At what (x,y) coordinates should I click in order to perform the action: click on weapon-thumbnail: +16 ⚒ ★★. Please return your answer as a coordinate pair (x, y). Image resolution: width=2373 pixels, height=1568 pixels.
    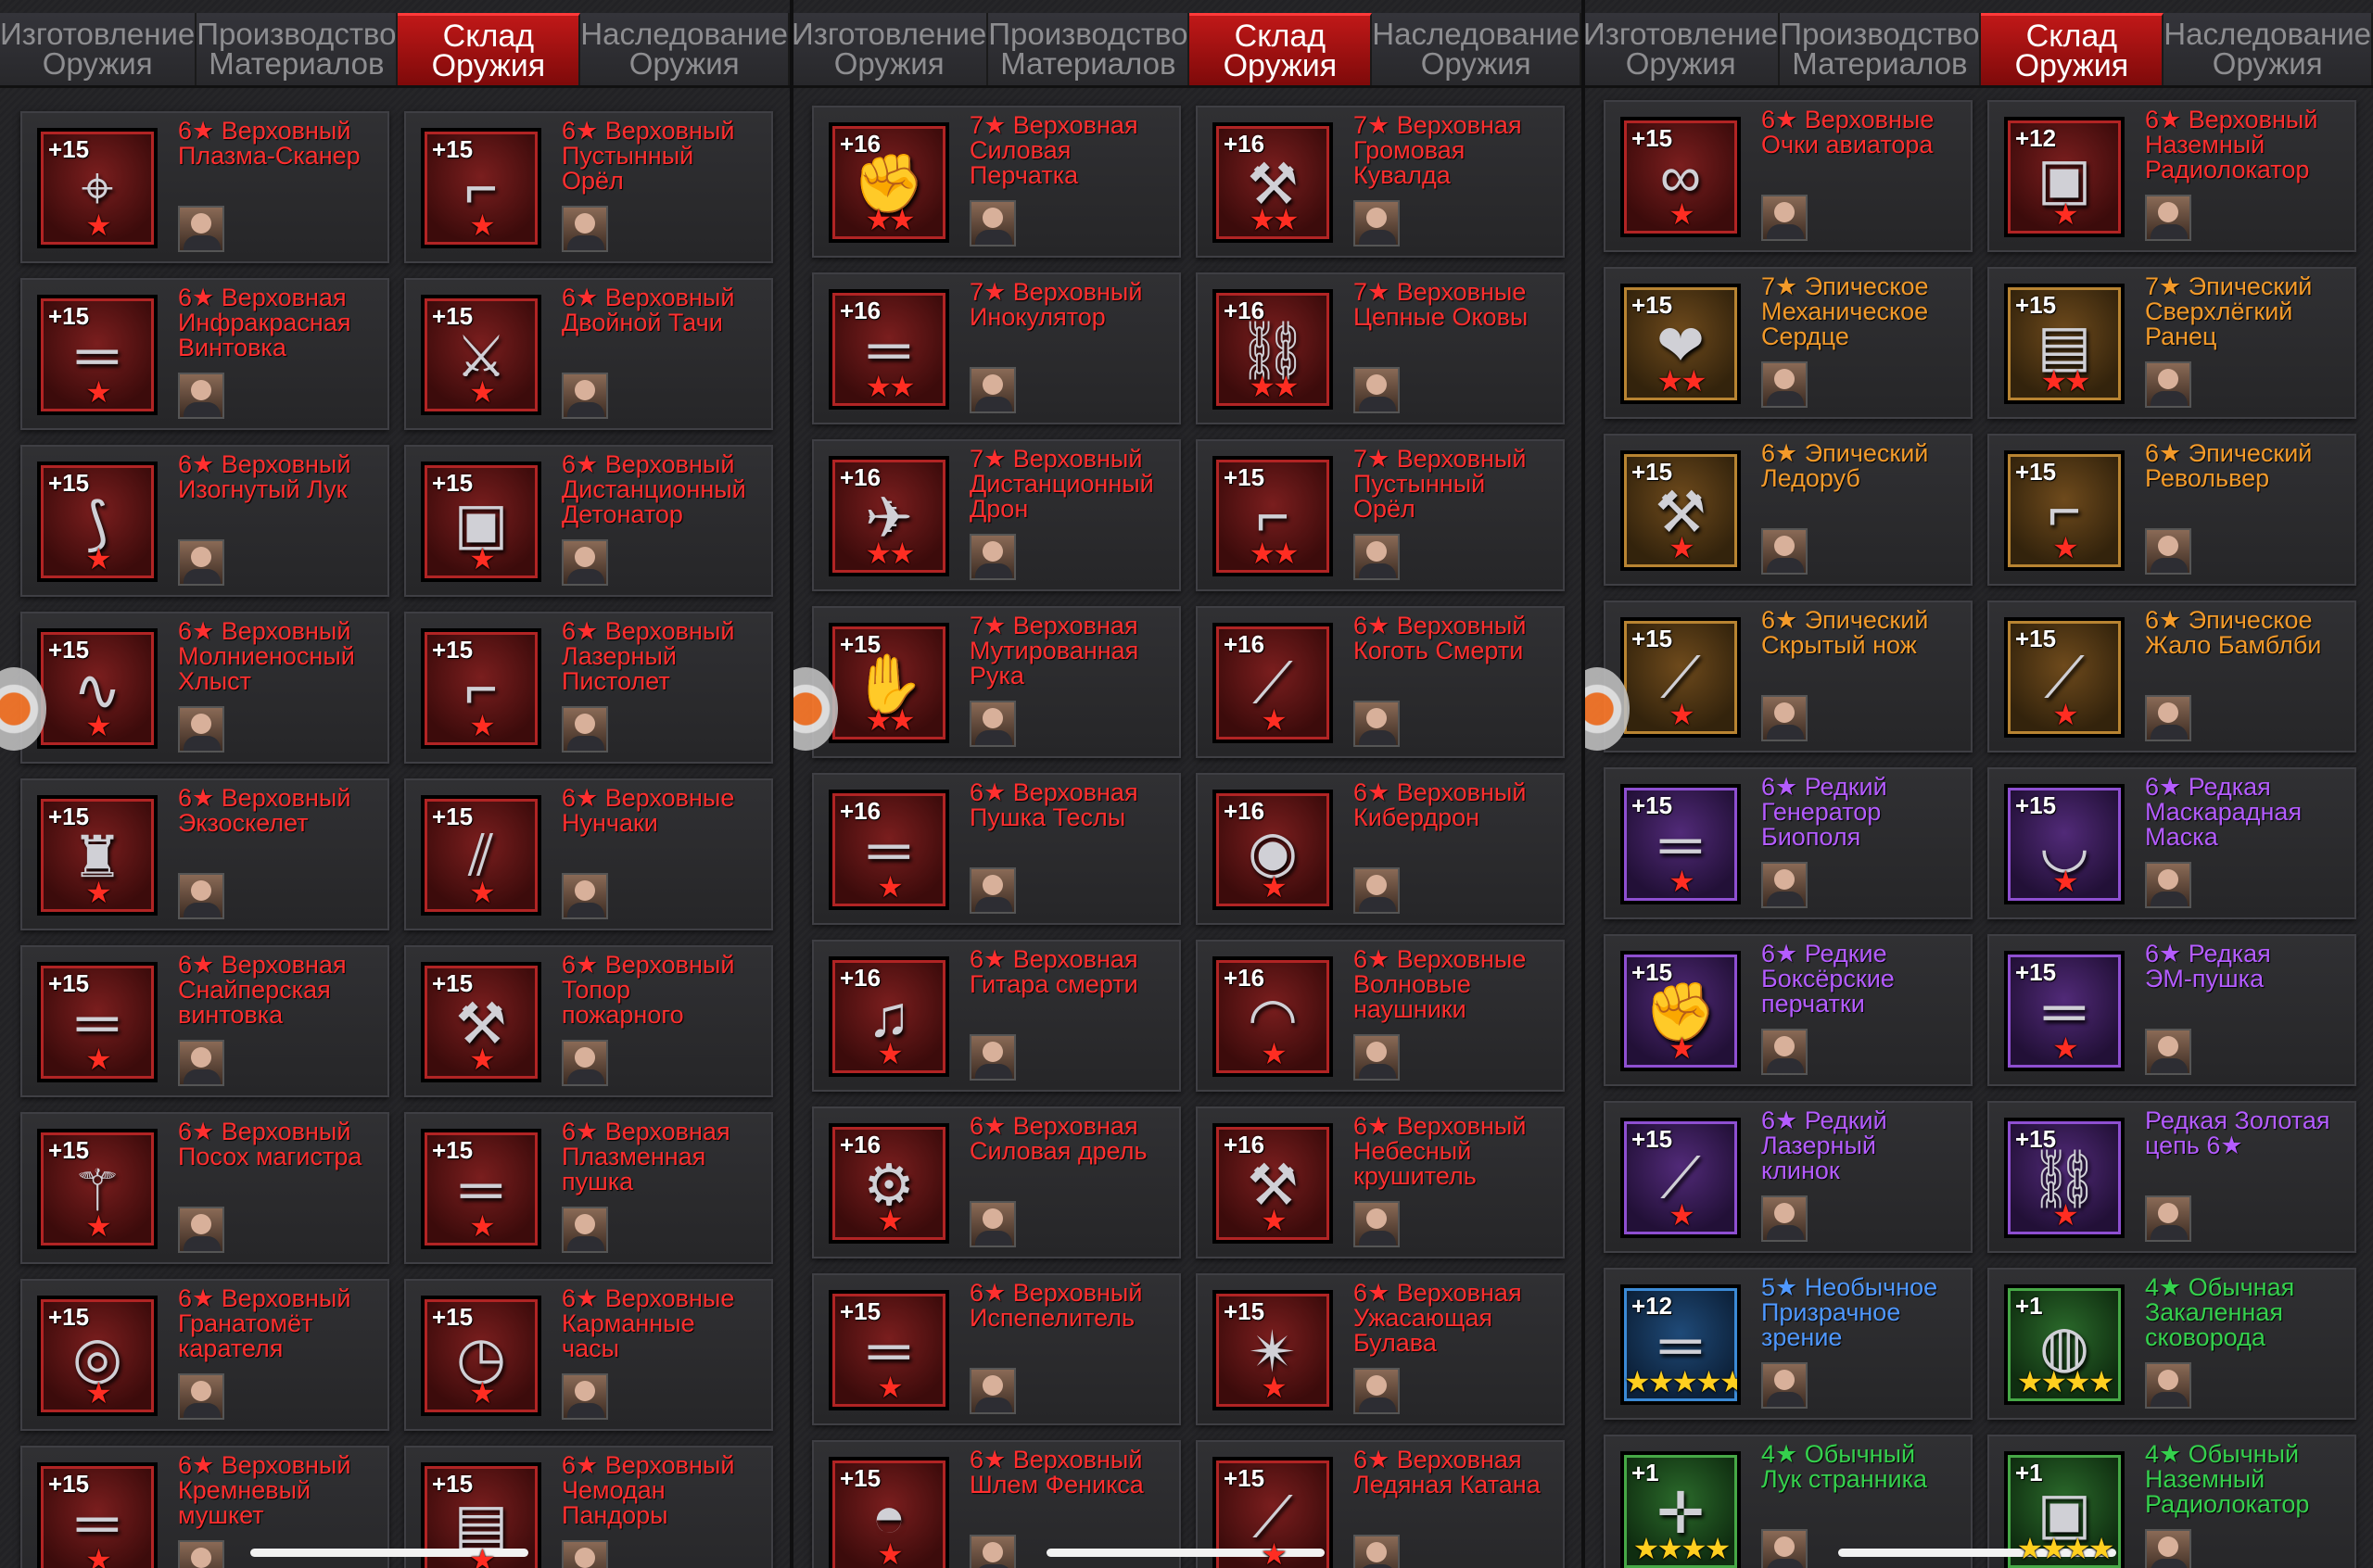
    Looking at the image, I should click on (1272, 182).